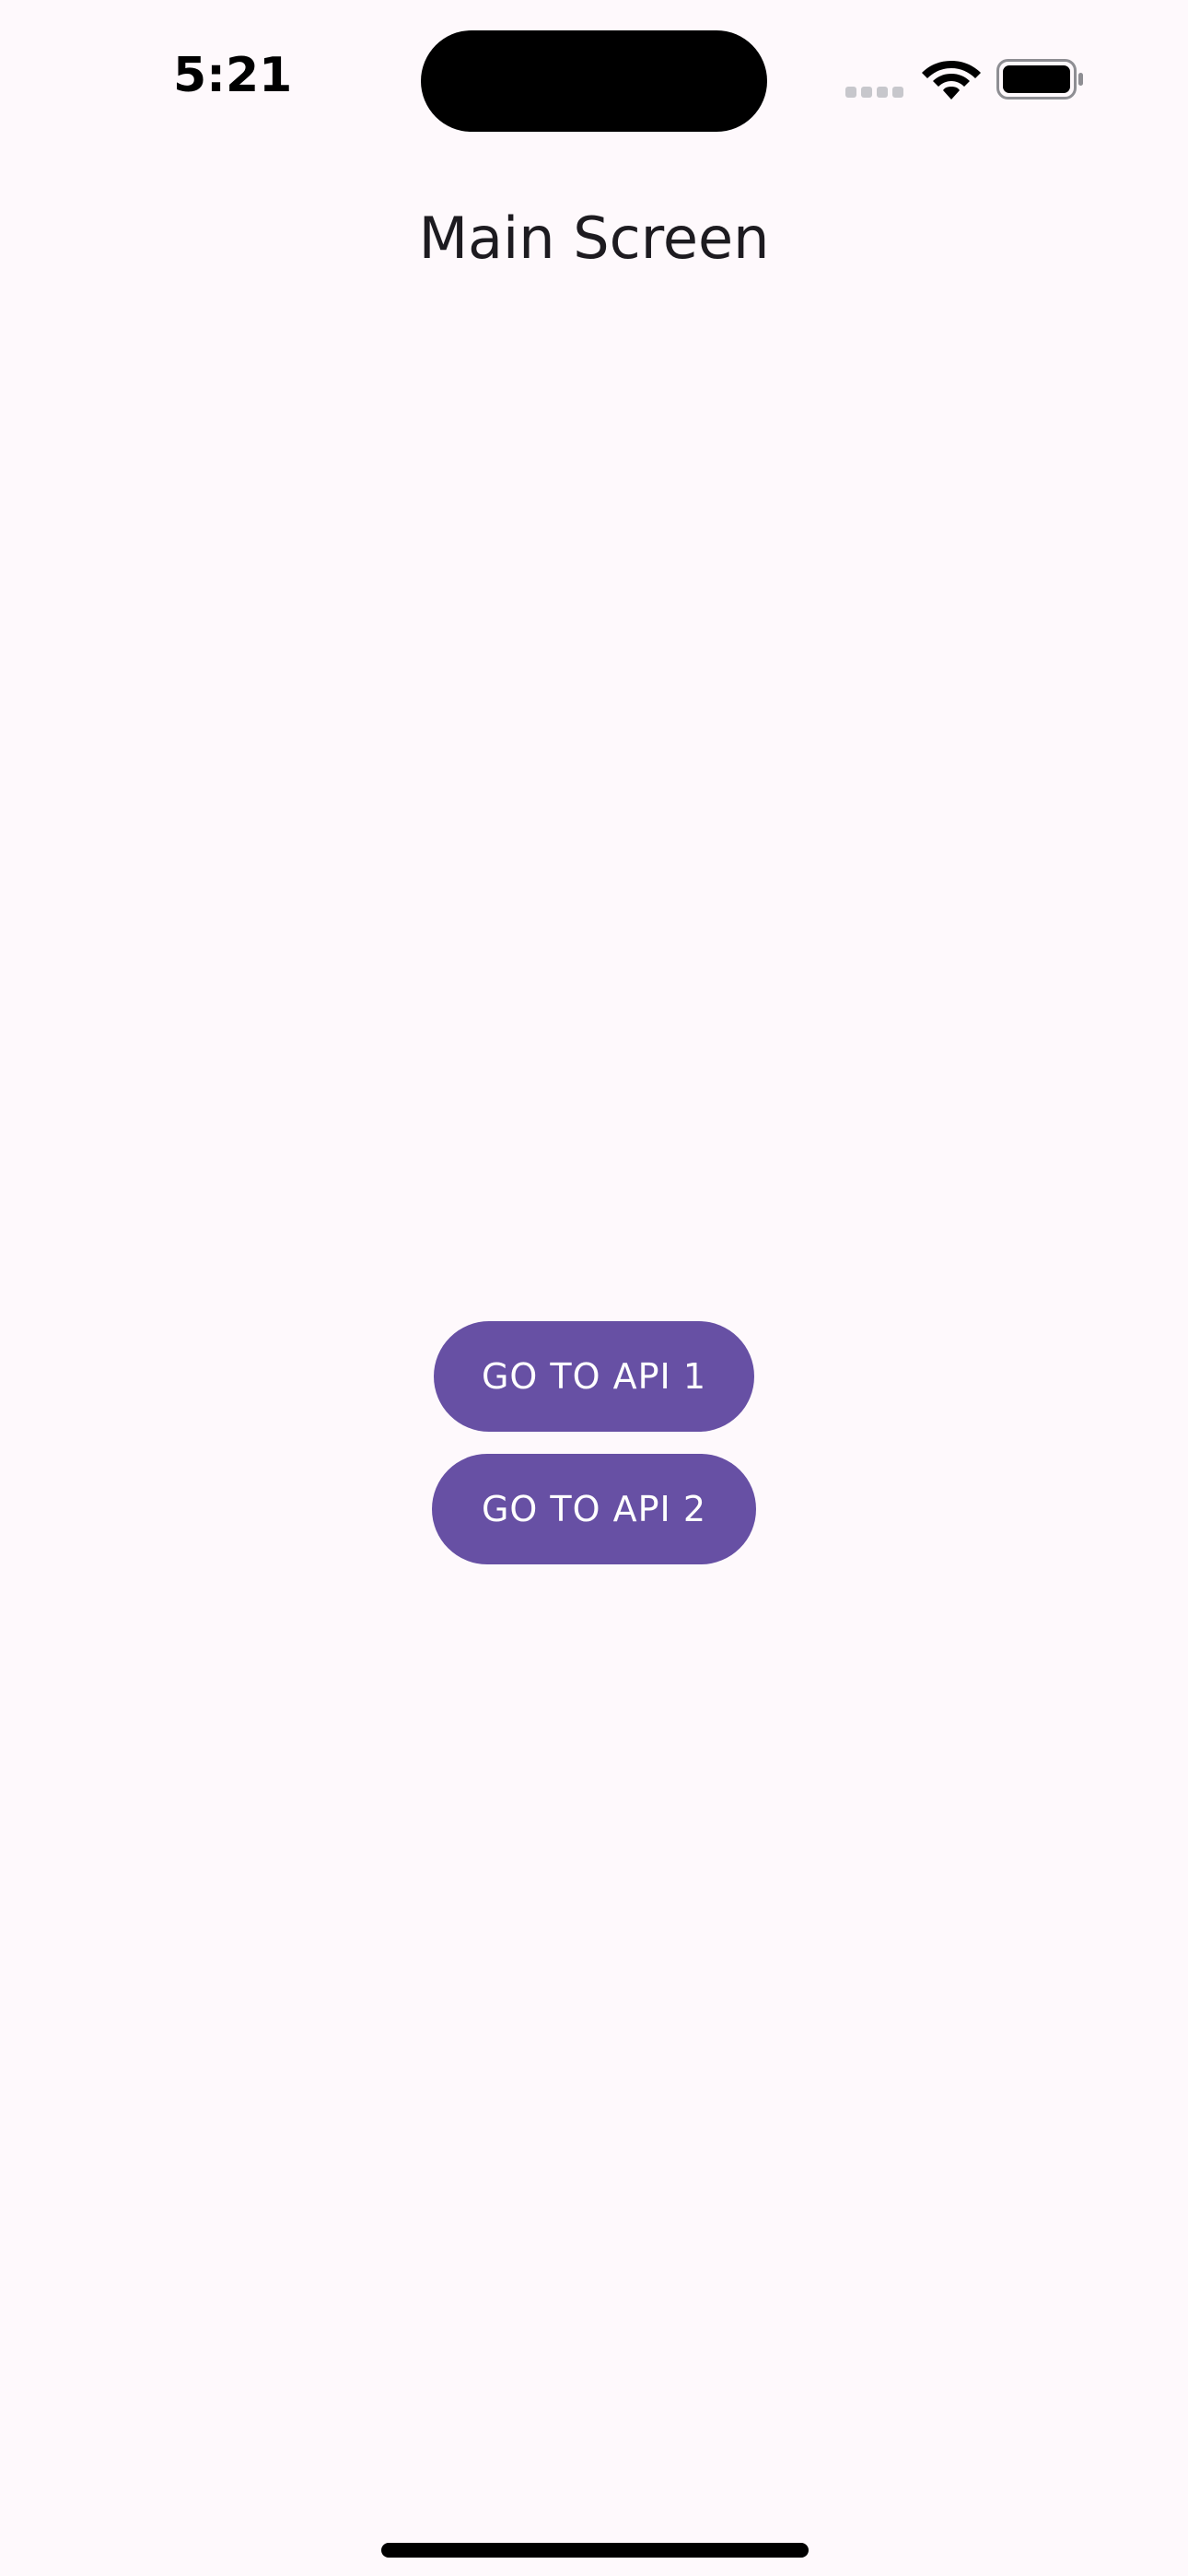 This screenshot has width=1188, height=2576. I want to click on wifi-icon, so click(951, 80).